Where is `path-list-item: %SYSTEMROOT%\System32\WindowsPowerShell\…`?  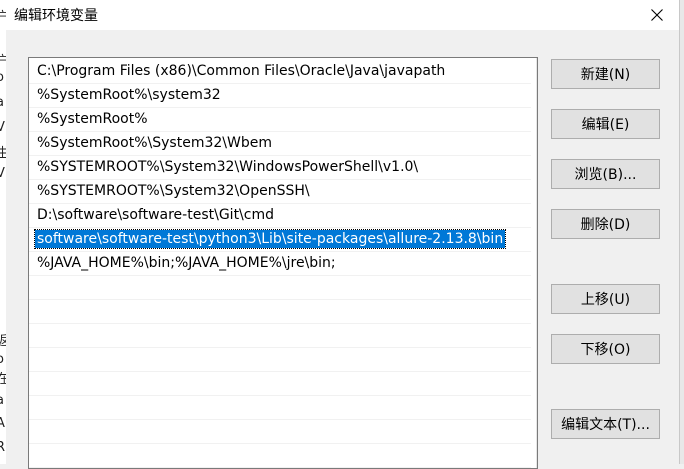 path-list-item: %SYSTEMROOT%\System32\WindowsPowerShell\… is located at coordinates (280, 168).